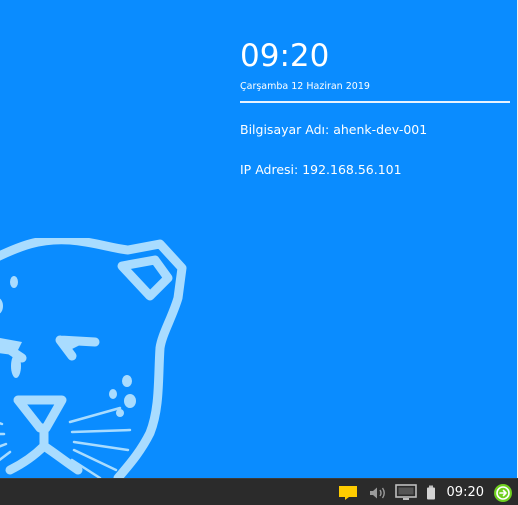 This screenshot has height=505, width=518. What do you see at coordinates (259, 491) in the screenshot?
I see `taskbar: 09:20` at bounding box center [259, 491].